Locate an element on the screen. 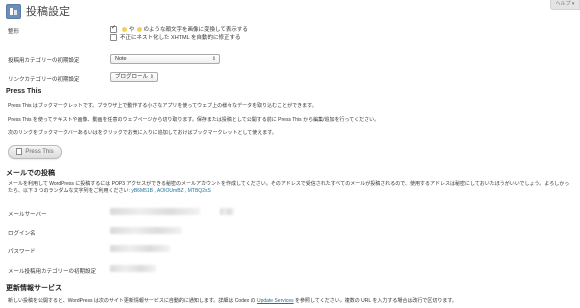 This screenshot has height=308, width=580. update-services-link: Update Services is located at coordinates (275, 301).